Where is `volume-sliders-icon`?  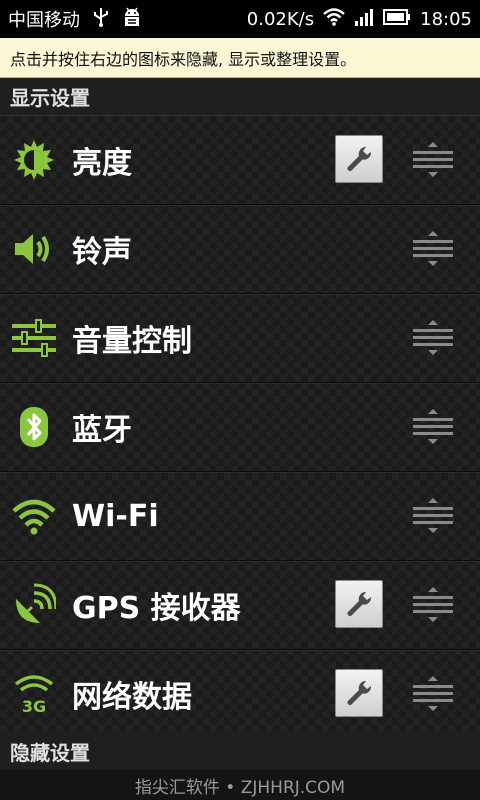 volume-sliders-icon is located at coordinates (34, 338).